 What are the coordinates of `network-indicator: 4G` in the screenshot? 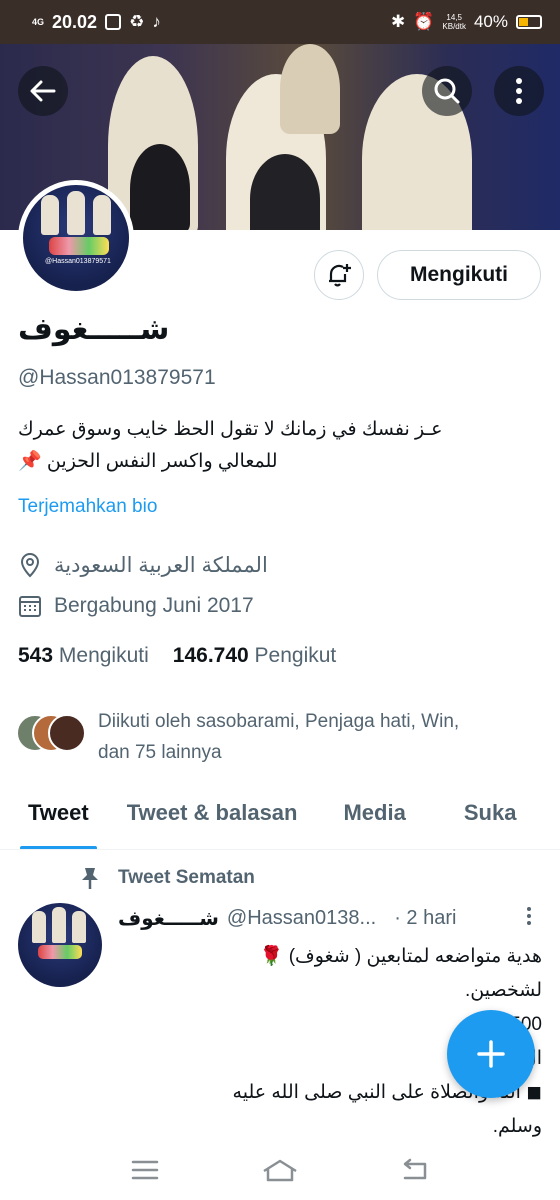 It's located at (38, 21).